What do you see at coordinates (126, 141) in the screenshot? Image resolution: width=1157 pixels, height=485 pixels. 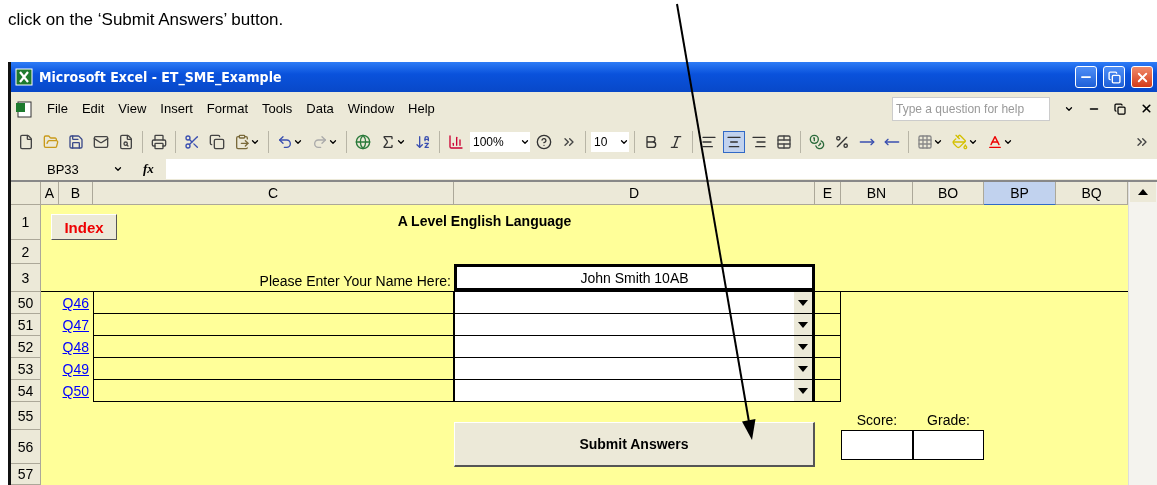 I see `print-preview-icon` at bounding box center [126, 141].